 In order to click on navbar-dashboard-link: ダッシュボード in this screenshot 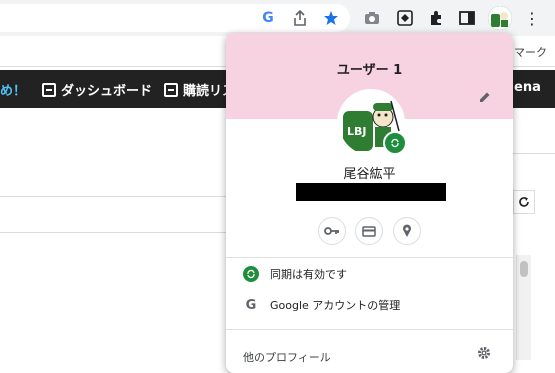, I will do `click(97, 89)`.